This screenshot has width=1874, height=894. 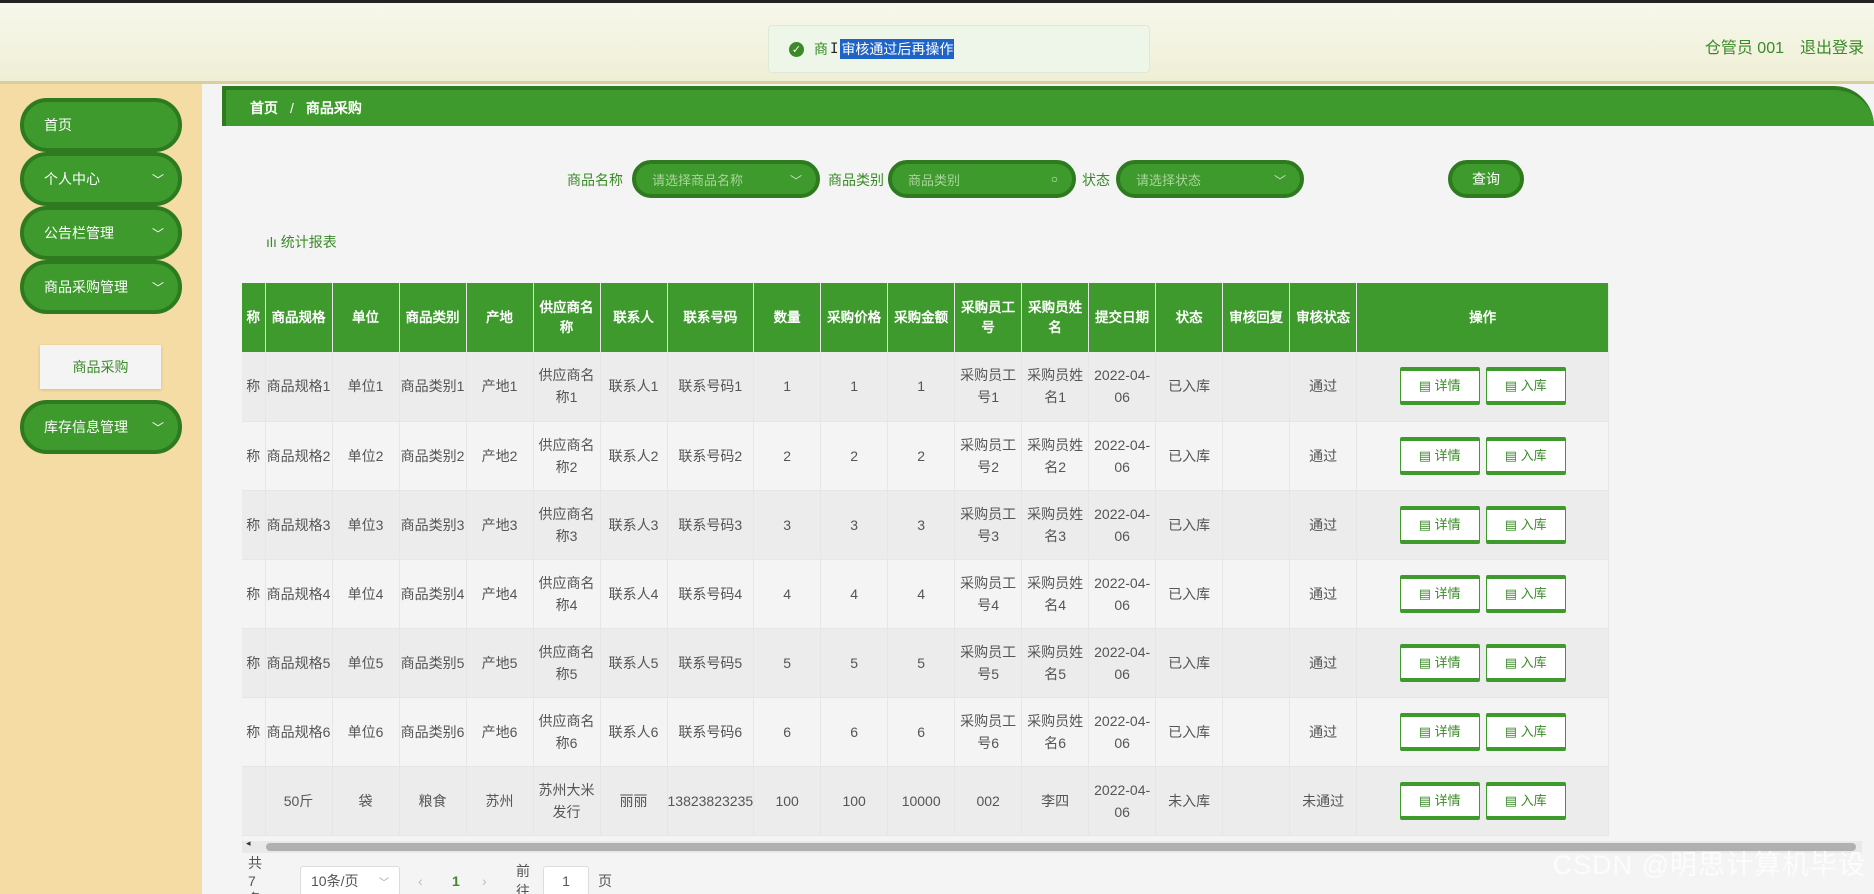 I want to click on page-size-select: 10条/页 ﹀, so click(x=350, y=880).